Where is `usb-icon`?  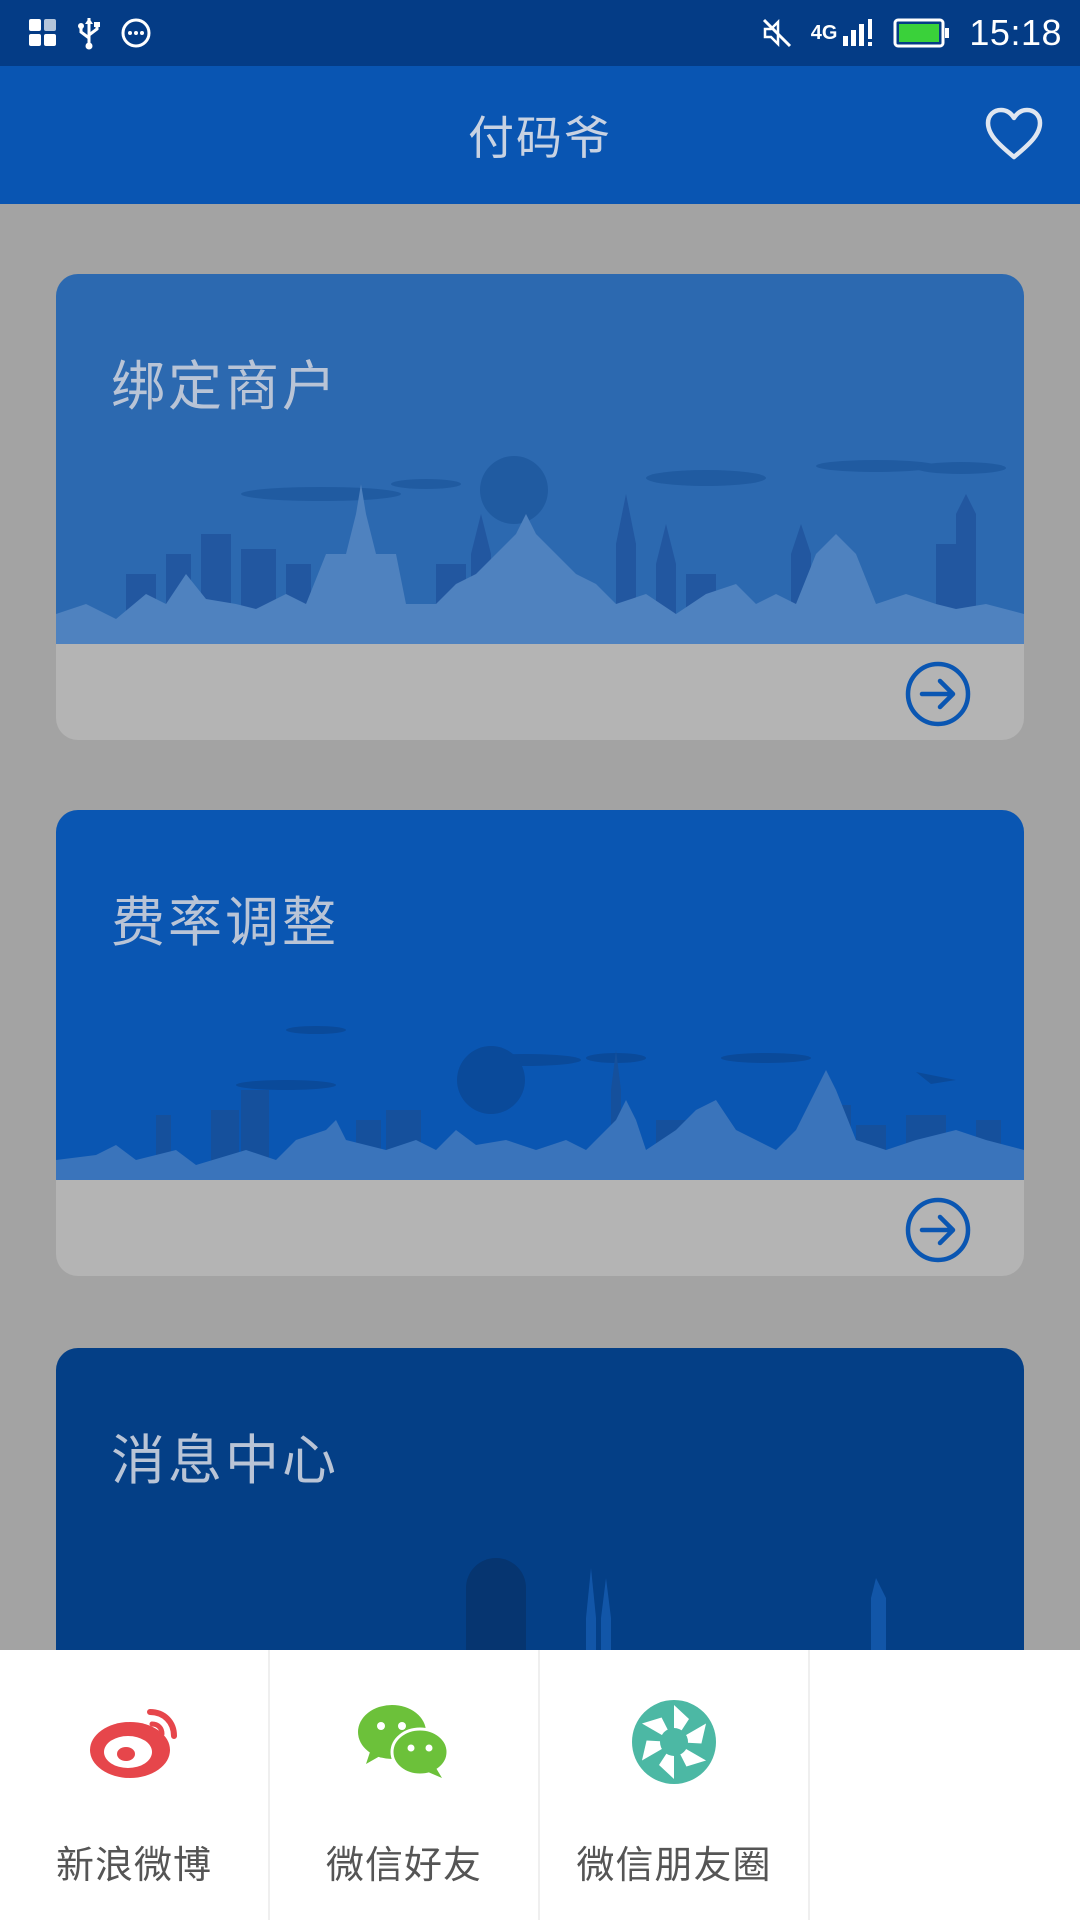 usb-icon is located at coordinates (89, 33).